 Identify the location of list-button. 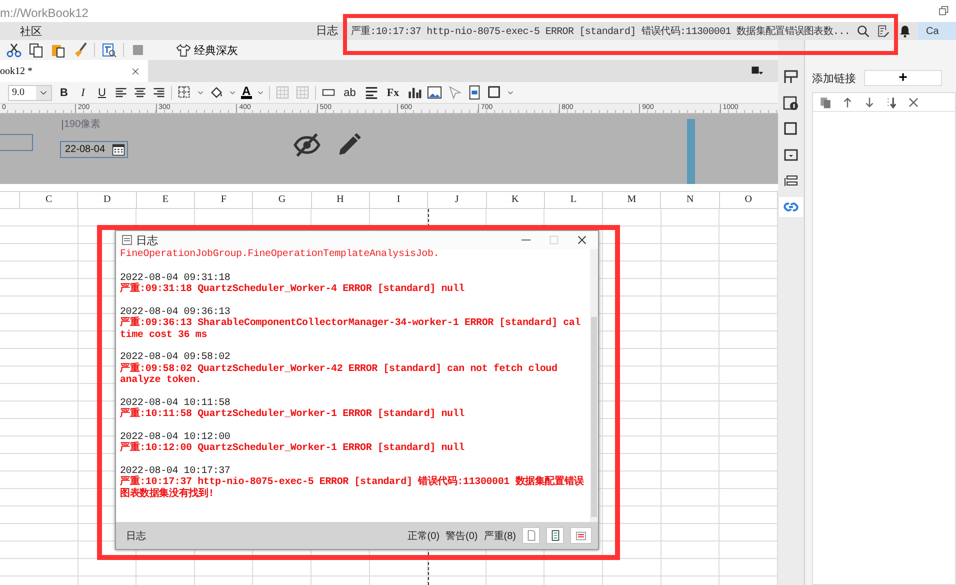
(555, 535).